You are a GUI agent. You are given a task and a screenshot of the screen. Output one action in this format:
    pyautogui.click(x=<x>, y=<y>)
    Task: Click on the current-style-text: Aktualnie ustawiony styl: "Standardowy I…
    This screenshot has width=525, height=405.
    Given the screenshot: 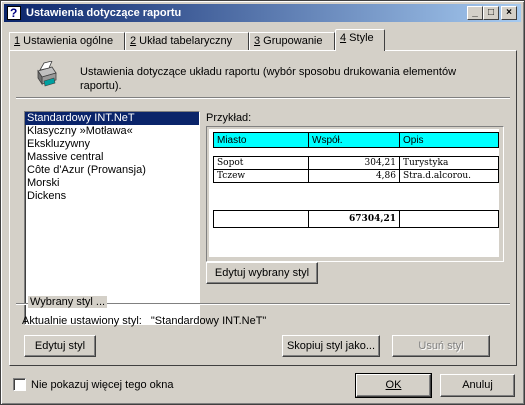 What is the action you would take?
    pyautogui.click(x=144, y=321)
    